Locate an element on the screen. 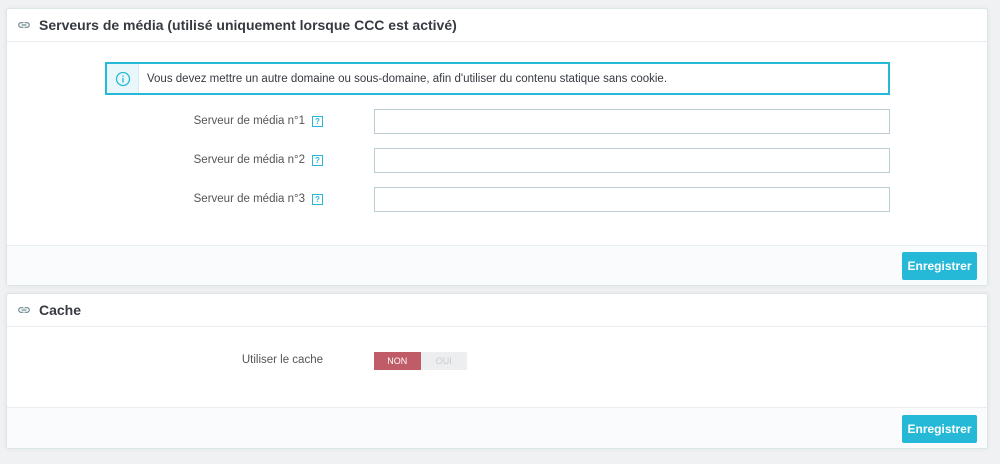 The image size is (1000, 464). info-icon-box is located at coordinates (123, 78).